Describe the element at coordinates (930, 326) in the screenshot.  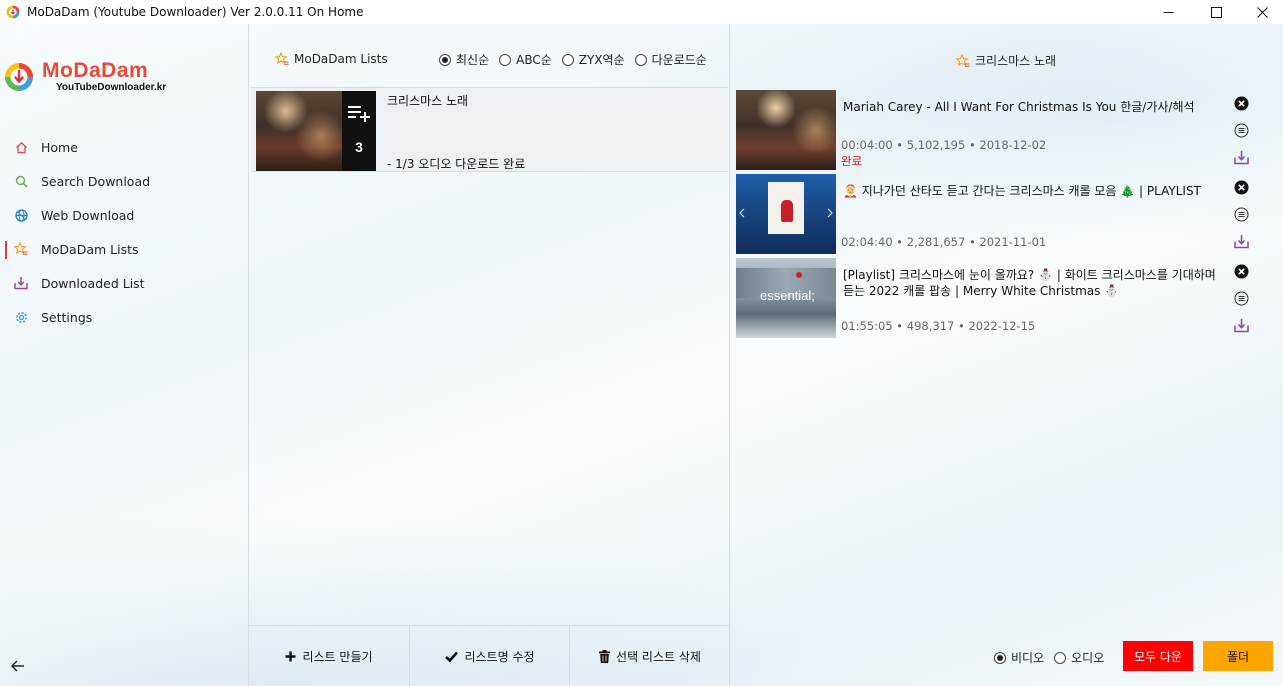
I see `video-views: 498,317` at that location.